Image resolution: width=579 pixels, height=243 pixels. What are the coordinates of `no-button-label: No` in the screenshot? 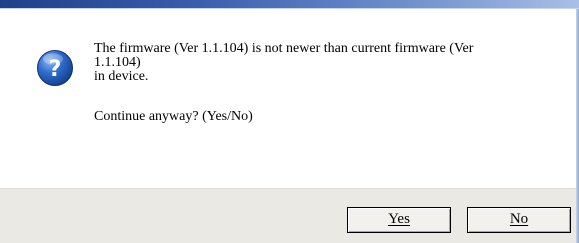 It's located at (519, 219).